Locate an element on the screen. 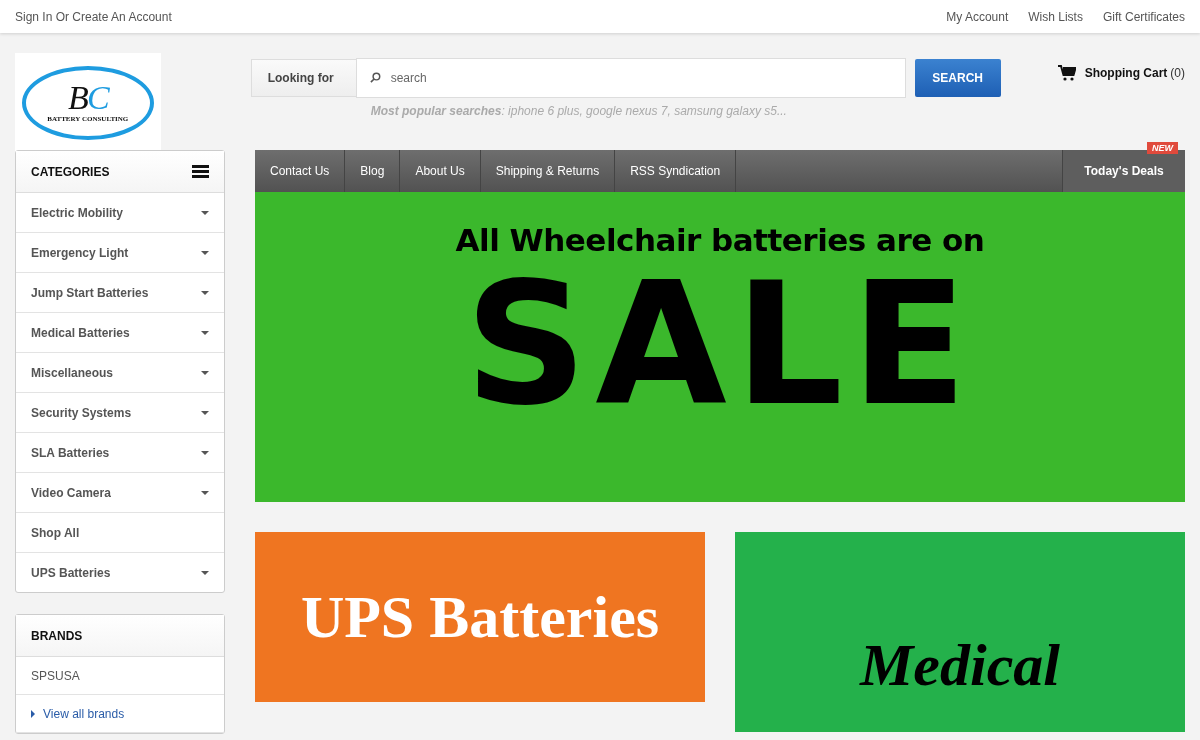  category-item: Electric Mobility is located at coordinates (120, 213).